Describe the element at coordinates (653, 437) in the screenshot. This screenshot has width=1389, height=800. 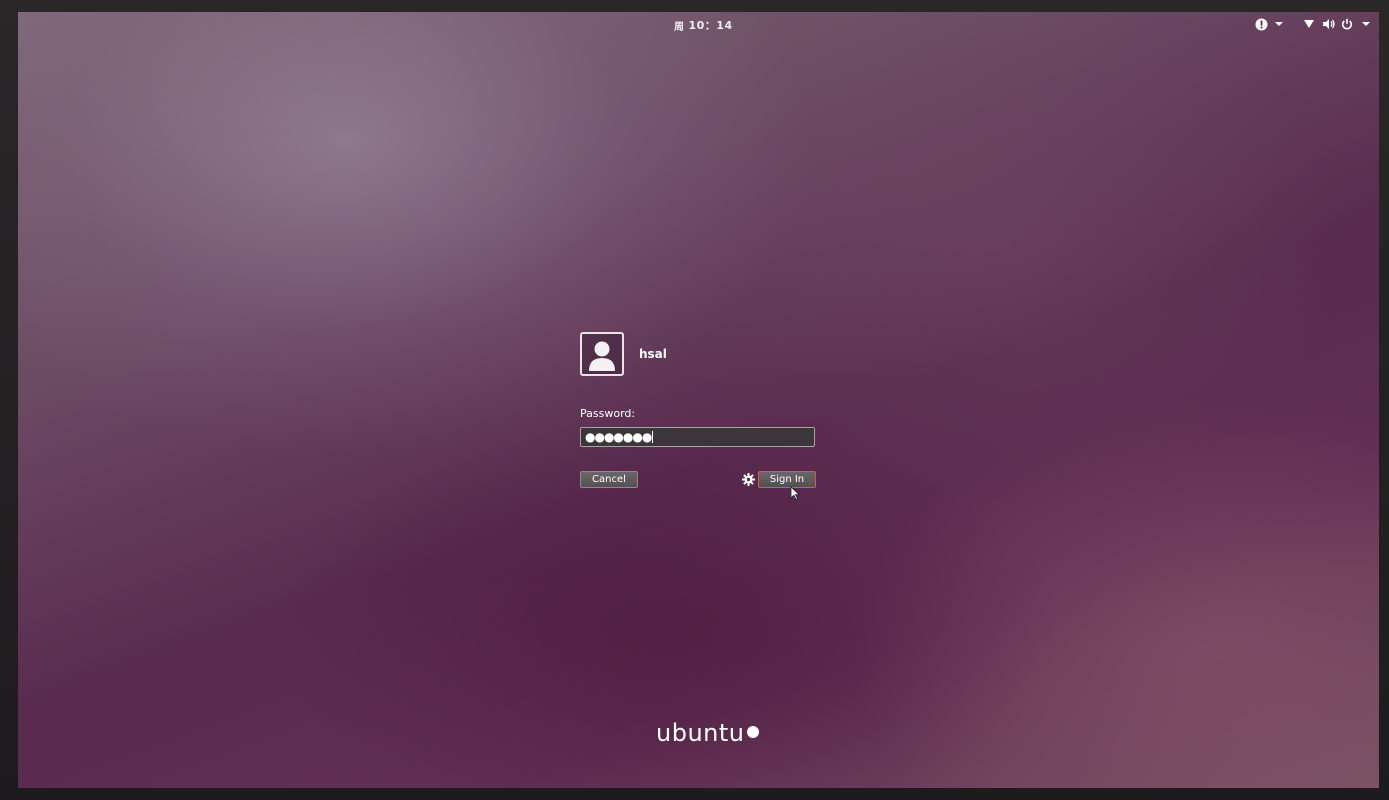
I see `text-caret` at that location.